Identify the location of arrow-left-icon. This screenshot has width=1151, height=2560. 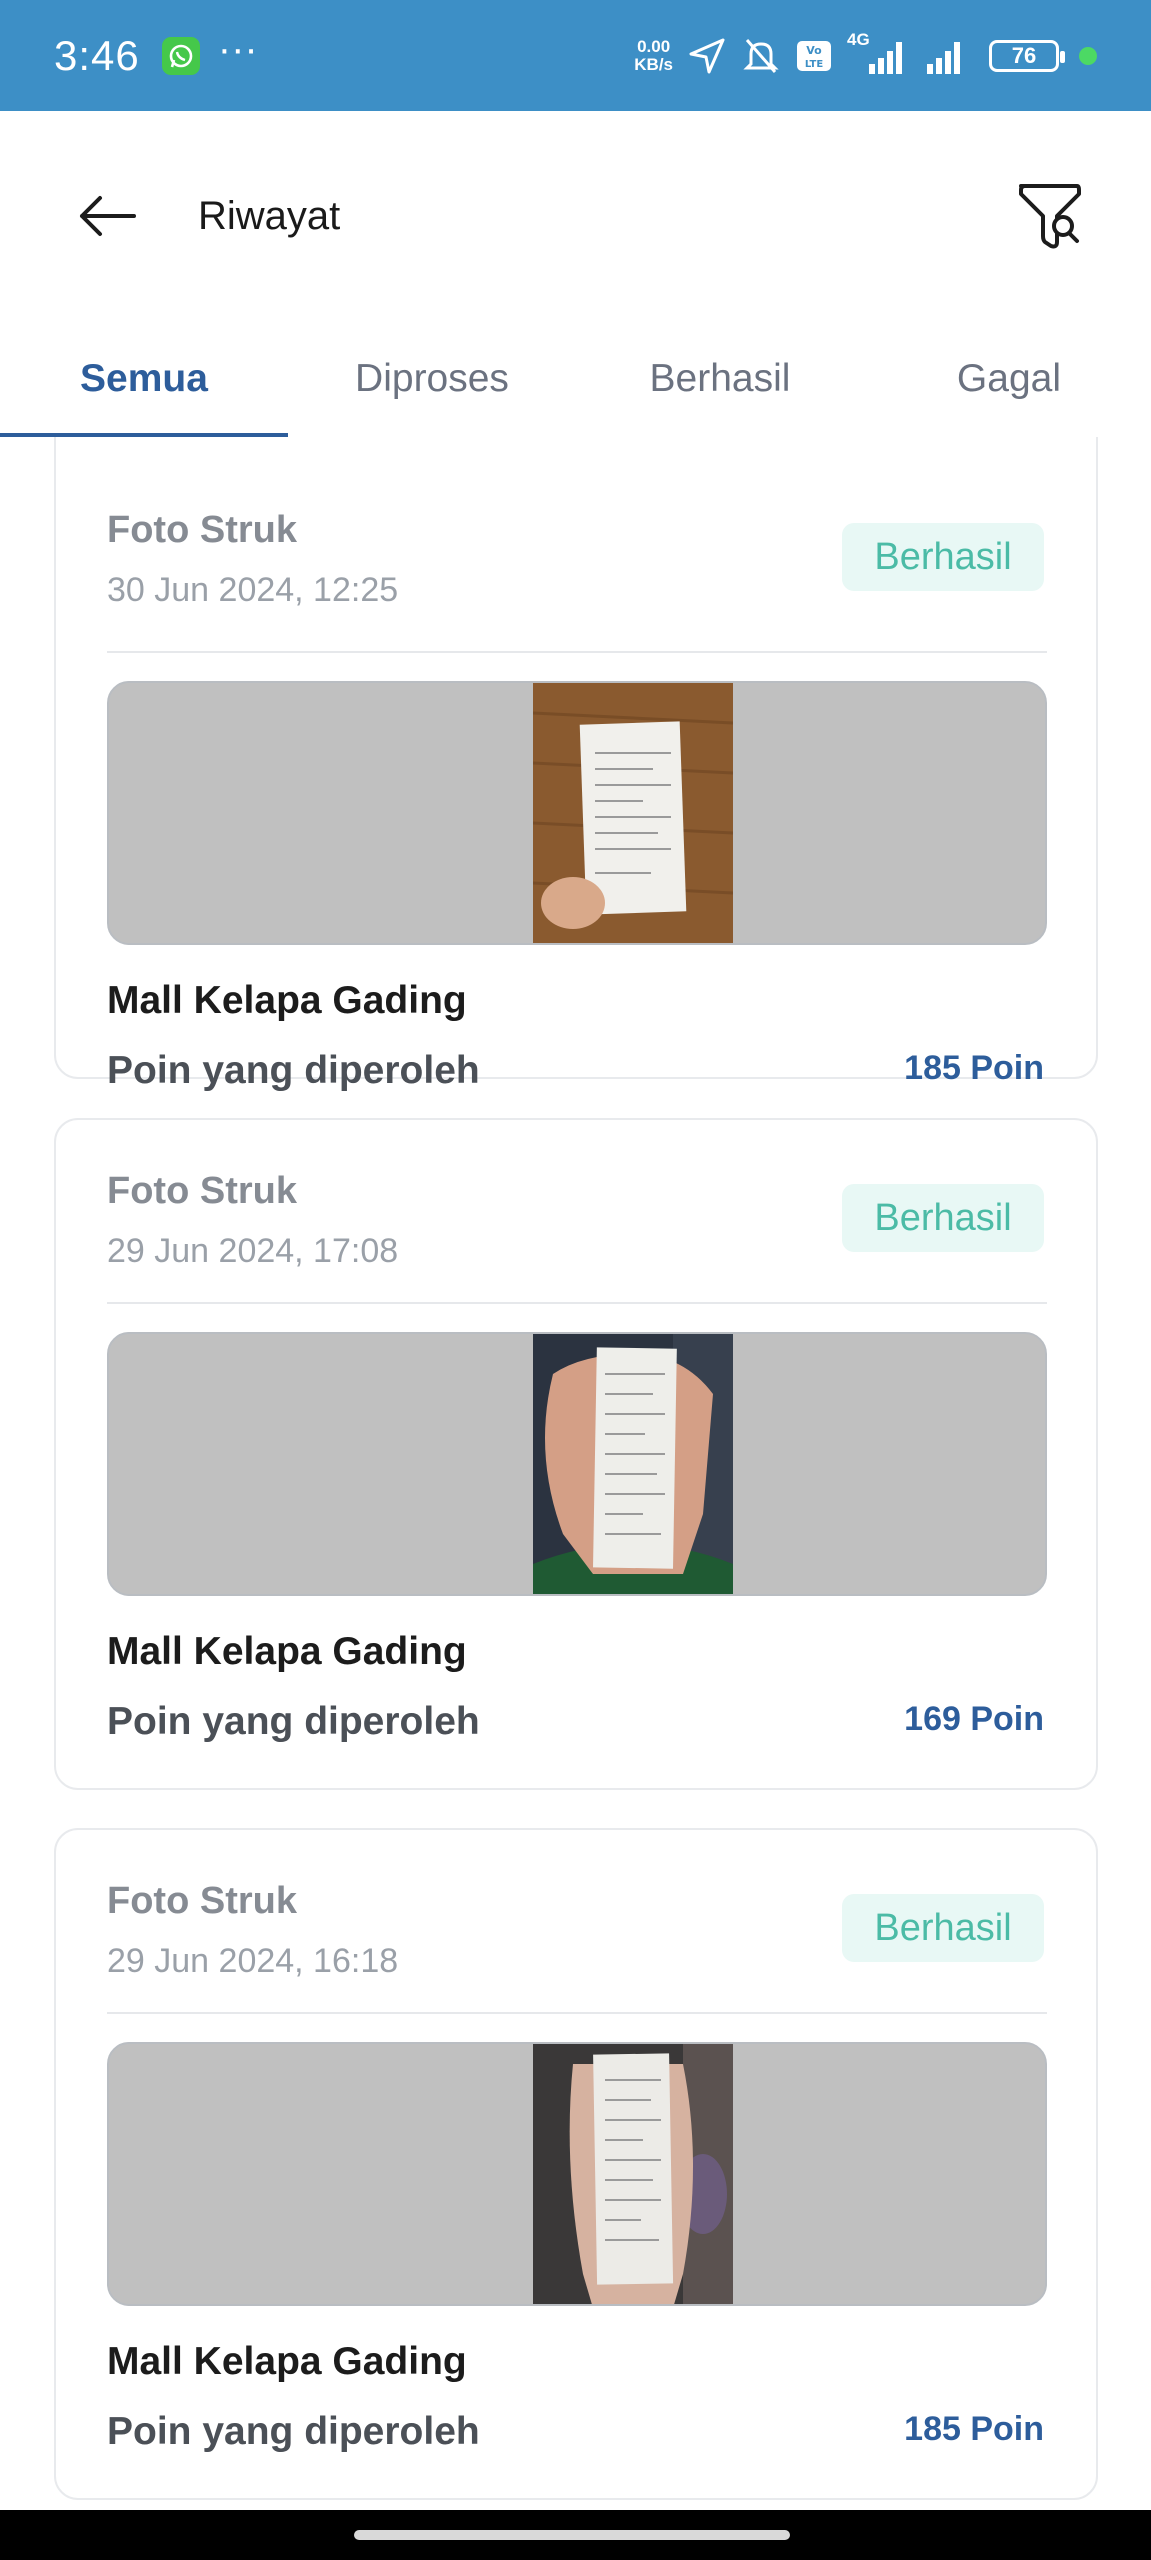
(107, 216).